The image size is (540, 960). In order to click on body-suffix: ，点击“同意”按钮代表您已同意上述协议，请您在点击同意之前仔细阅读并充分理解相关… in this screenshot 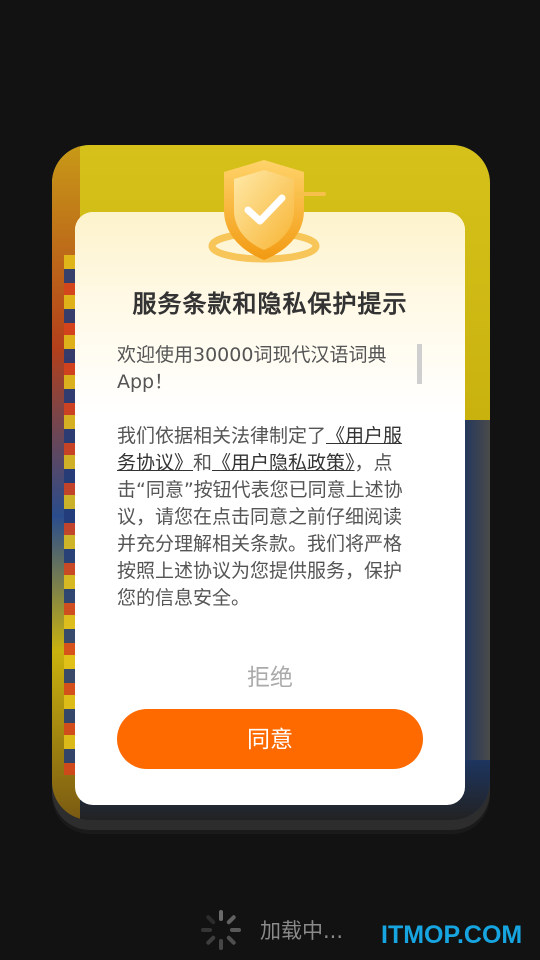, I will do `click(260, 530)`.